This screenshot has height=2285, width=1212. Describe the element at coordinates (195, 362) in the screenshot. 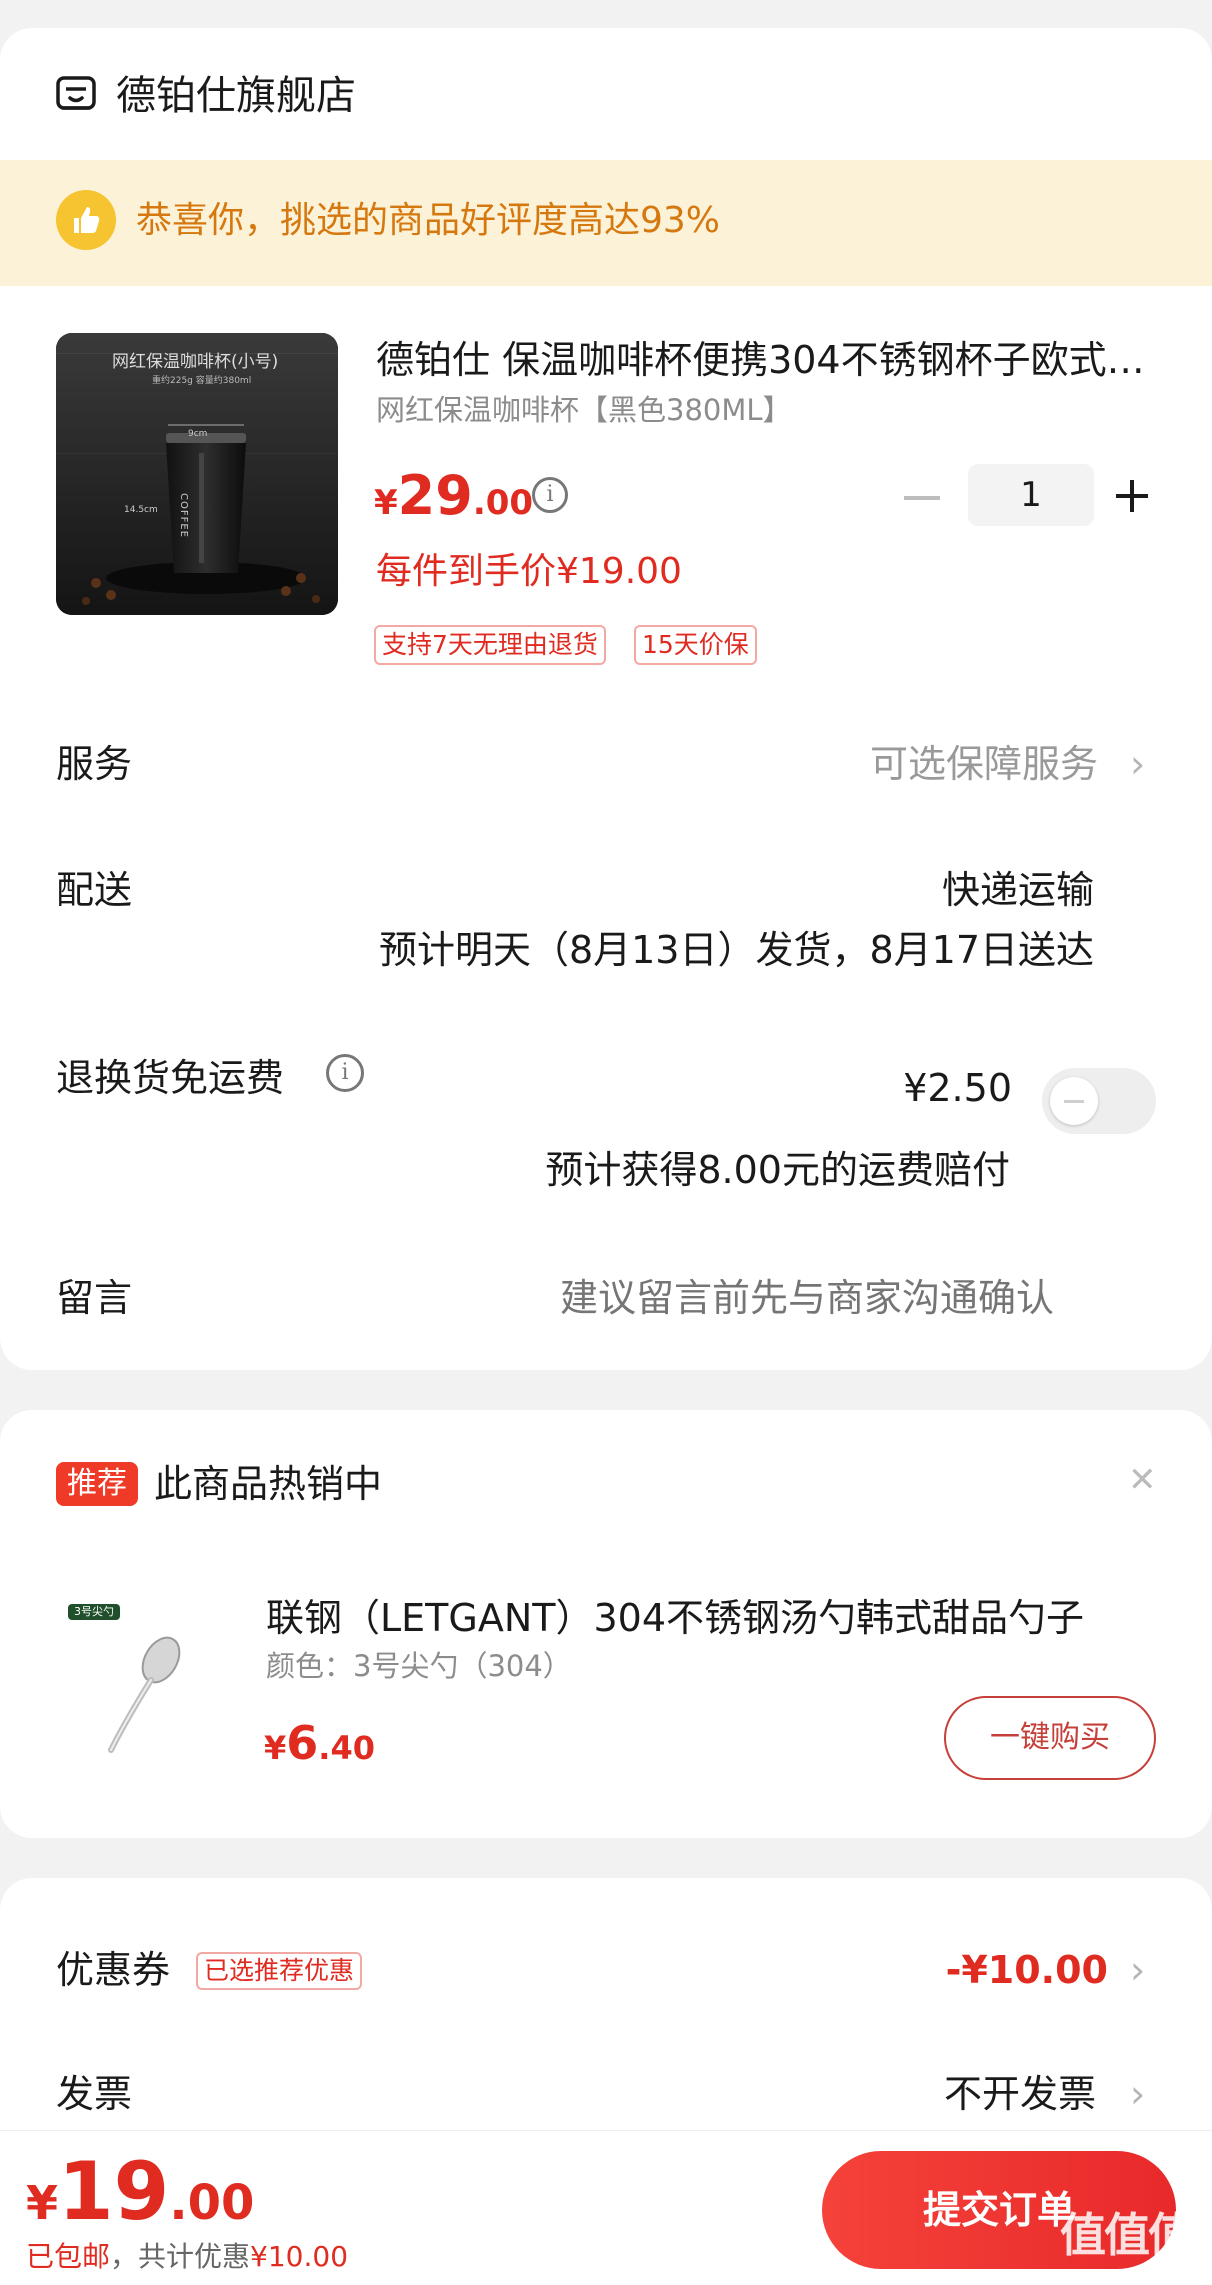

I see `product-image-caption: 网红保温咖啡杯(小号)` at that location.